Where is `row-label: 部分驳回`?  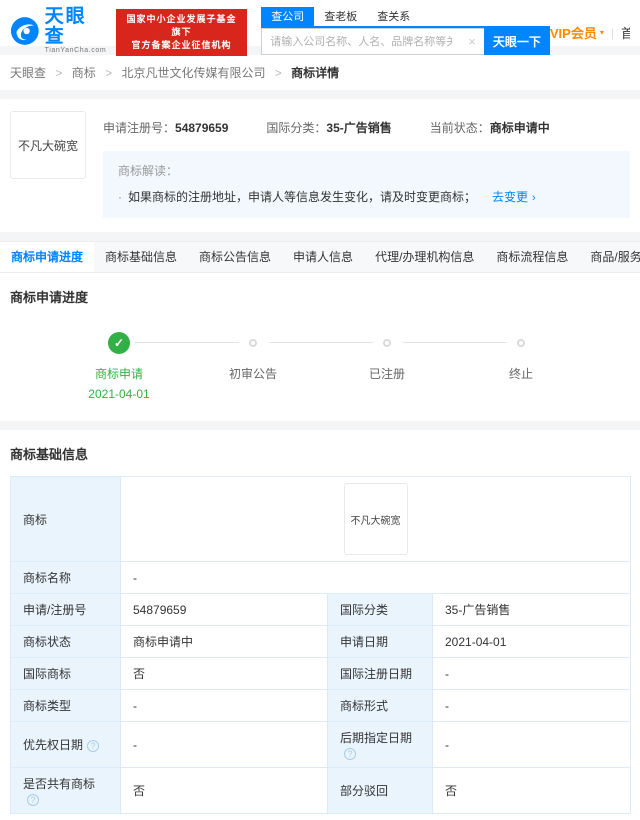 row-label: 部分驳回 is located at coordinates (380, 790).